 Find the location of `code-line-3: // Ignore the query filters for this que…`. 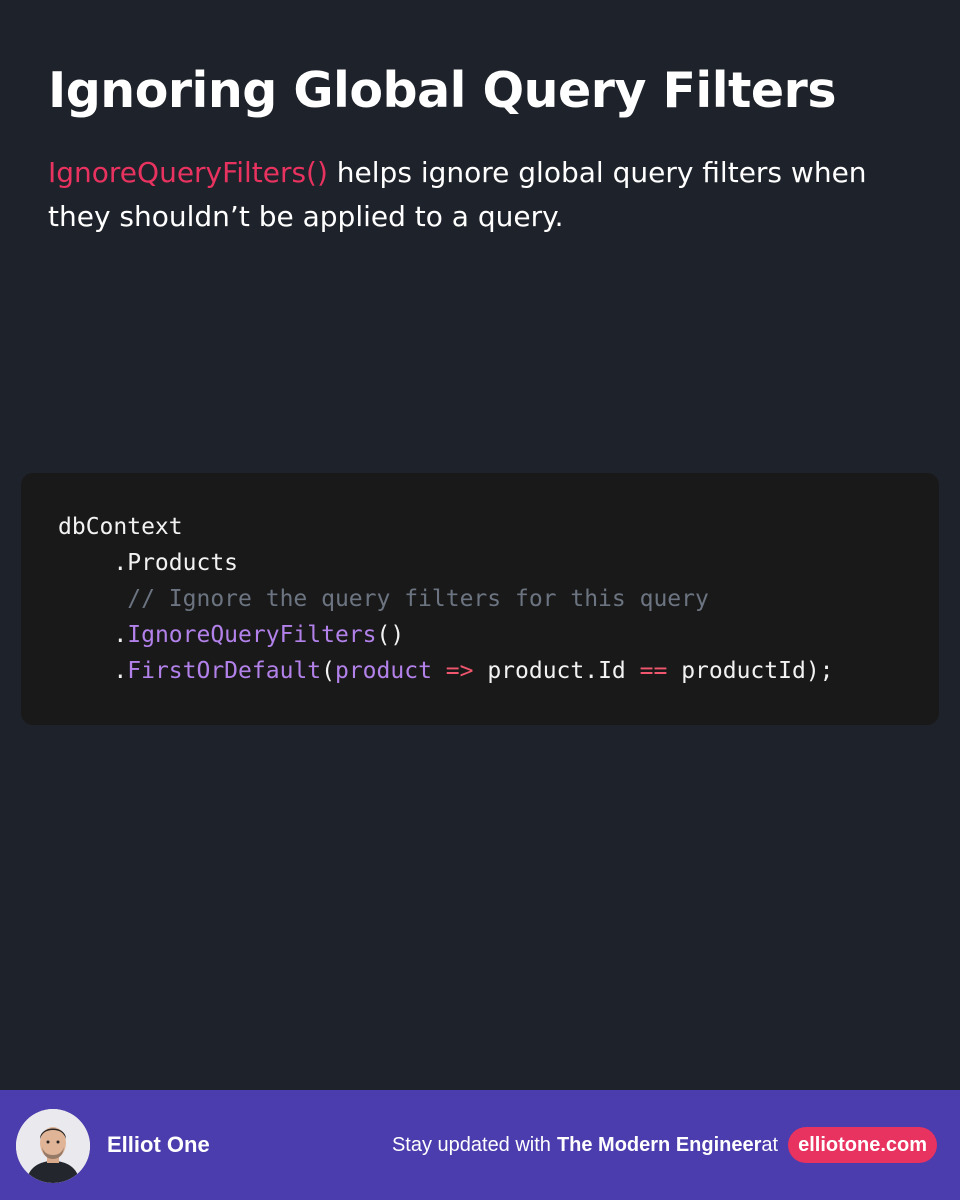

code-line-3: // Ignore the query filters for this que… is located at coordinates (446, 599).